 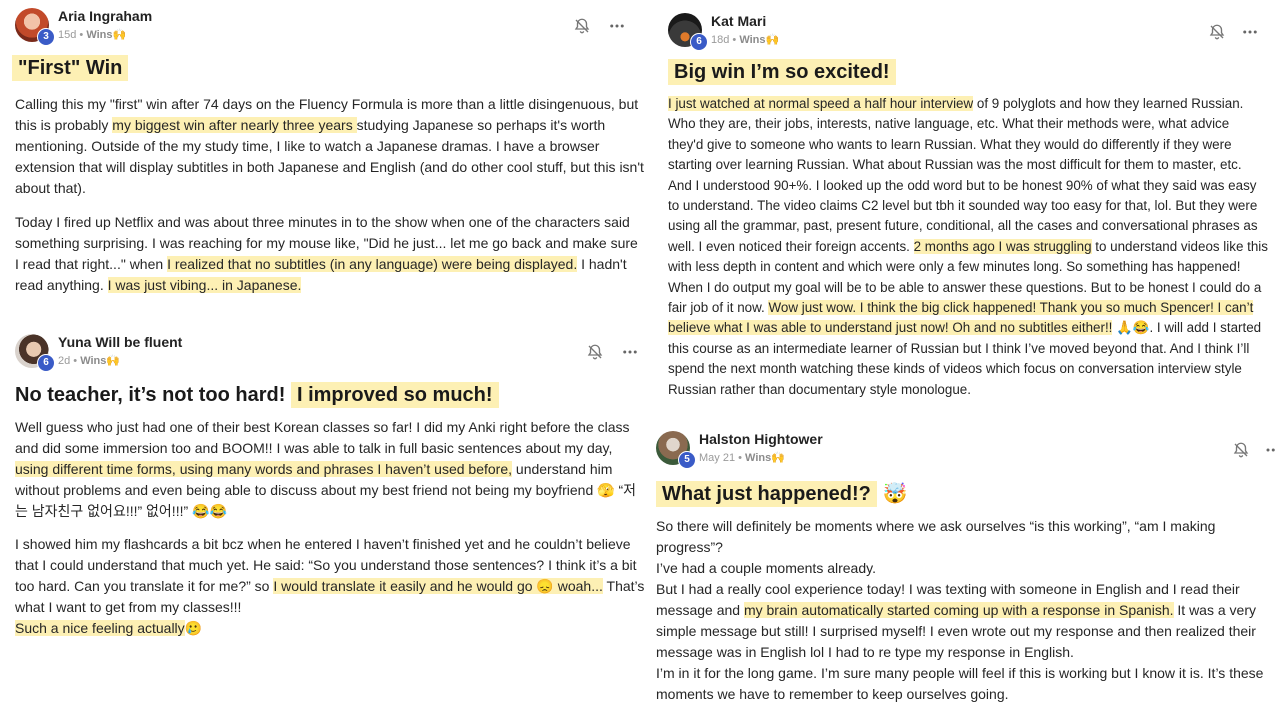 I want to click on post-header: 3 Aria Ingraham 15d • Wins🙌, so click(x=330, y=30).